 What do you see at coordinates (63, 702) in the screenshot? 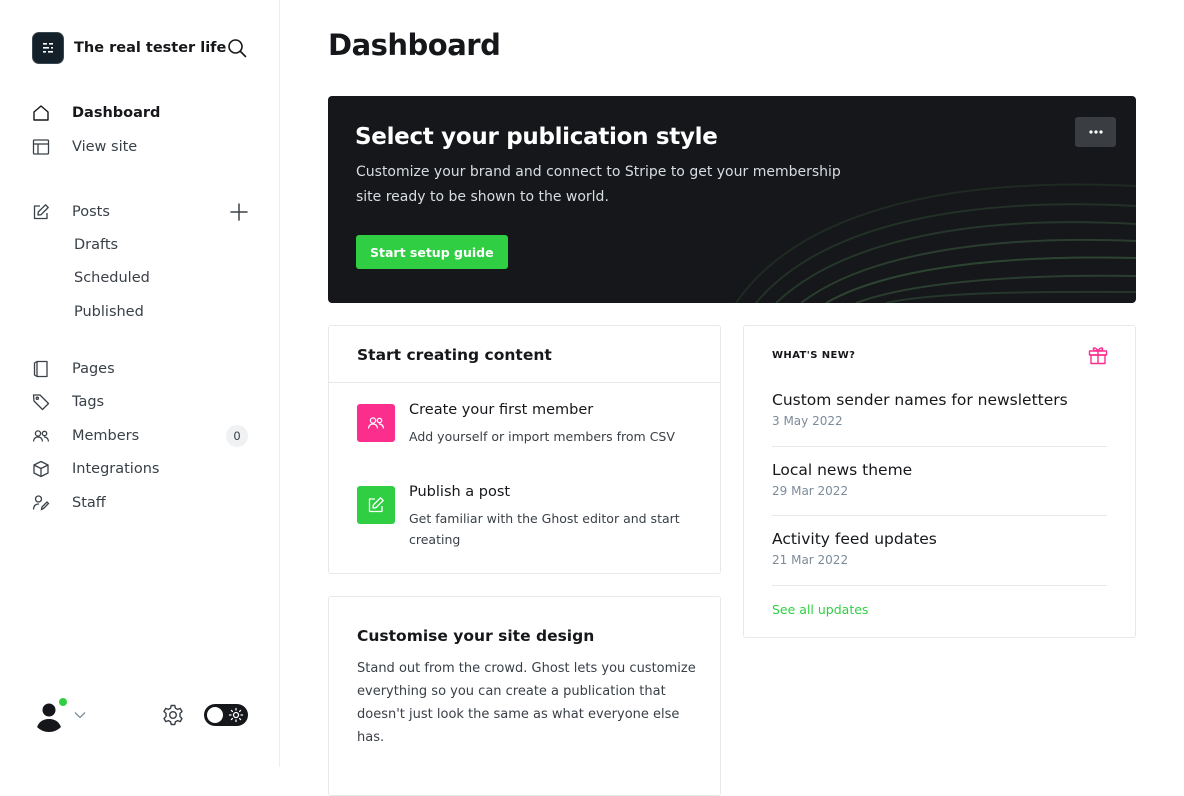
I see `online-status-dot` at bounding box center [63, 702].